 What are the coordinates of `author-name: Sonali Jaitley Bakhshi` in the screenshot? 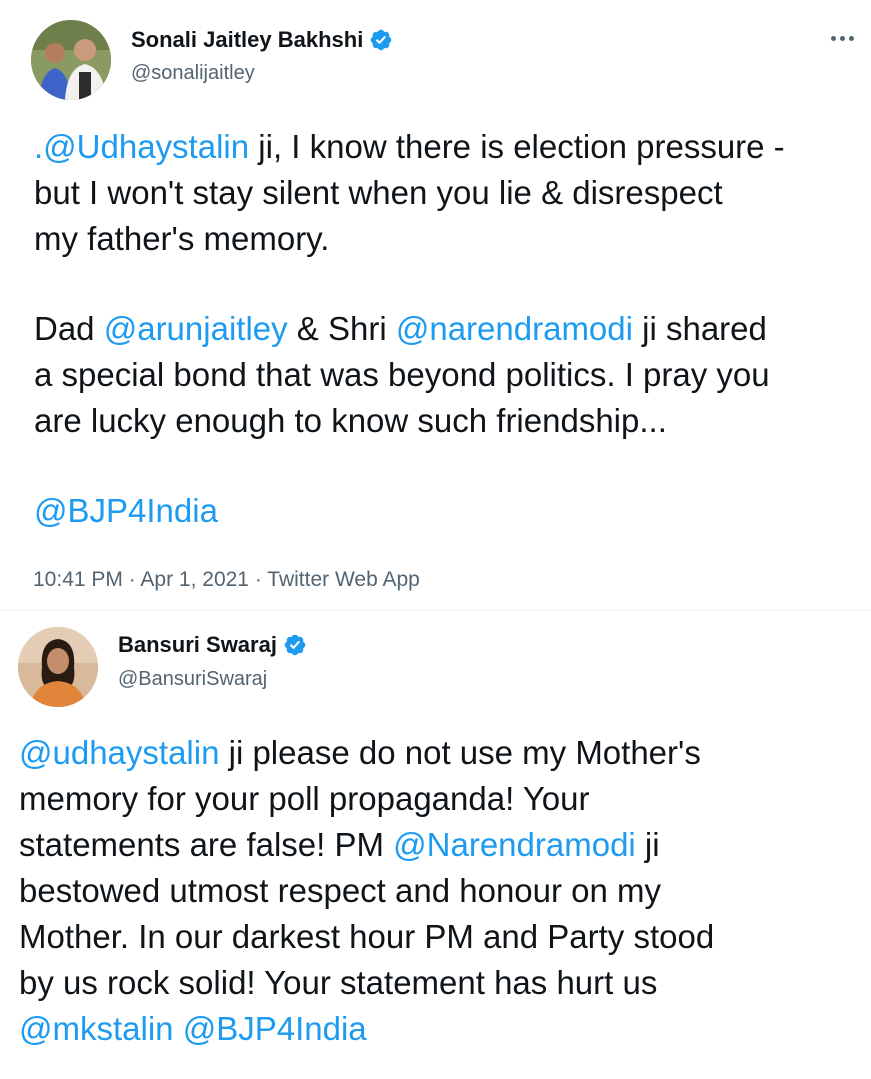 It's located at (262, 40).